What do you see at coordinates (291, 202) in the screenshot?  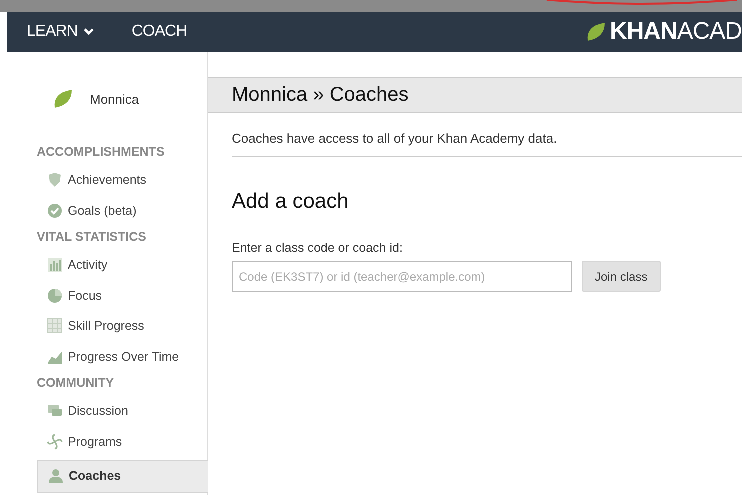 I see `section-title: Add a coach` at bounding box center [291, 202].